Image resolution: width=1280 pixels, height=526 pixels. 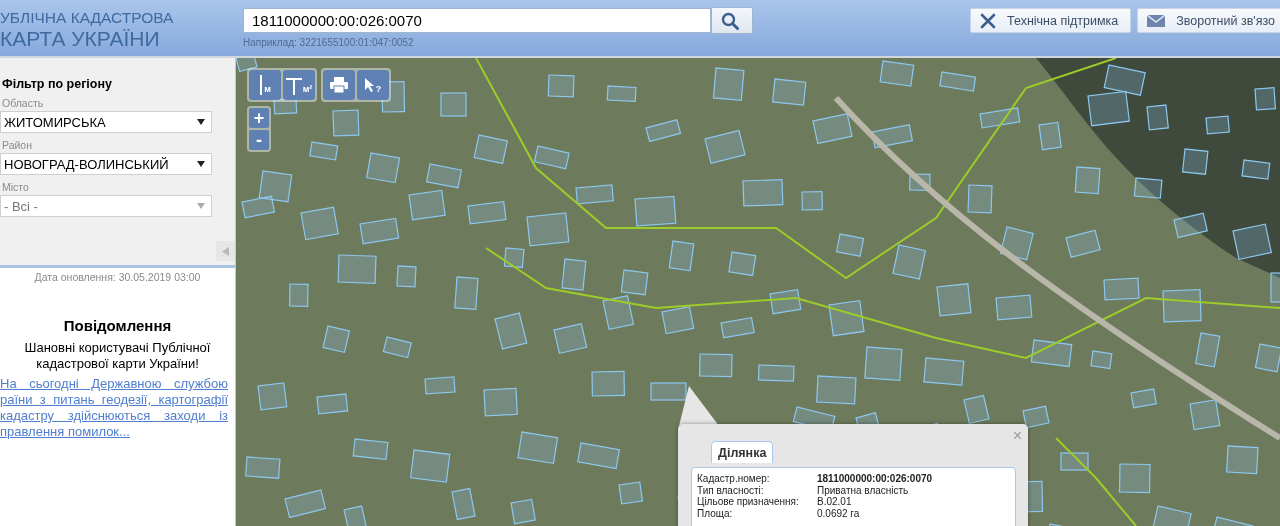 What do you see at coordinates (265, 85) in the screenshot?
I see `length-tool-button: м` at bounding box center [265, 85].